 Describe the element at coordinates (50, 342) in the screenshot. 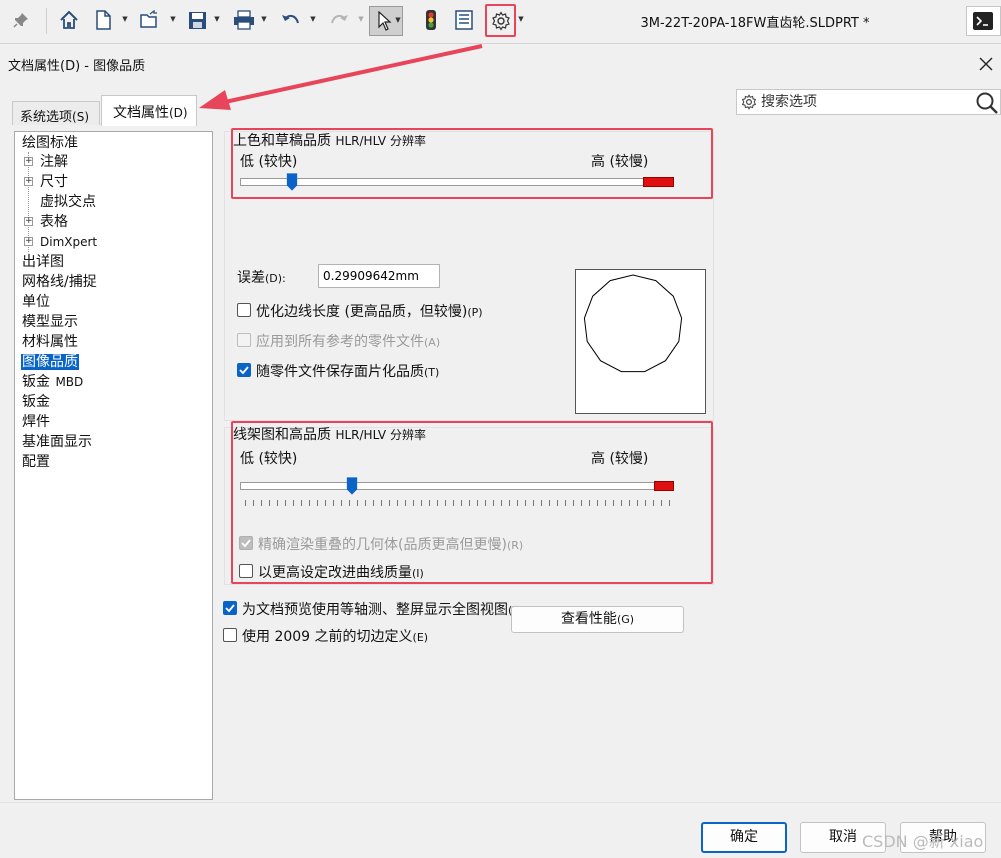

I see `tree-item-material-properties: 材料属性` at that location.